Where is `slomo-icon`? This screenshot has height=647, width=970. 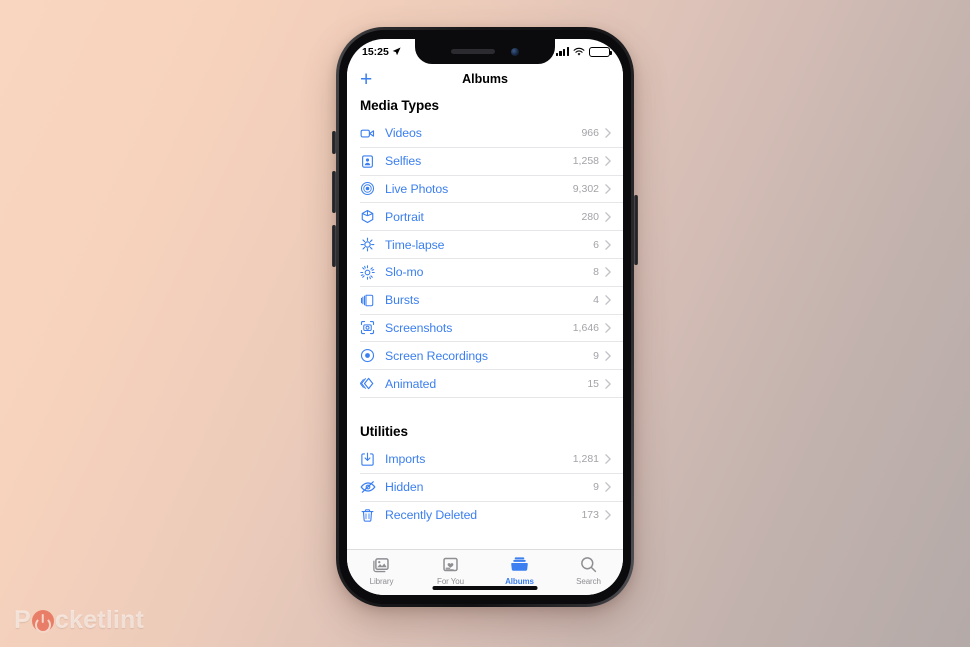
slomo-icon is located at coordinates (372, 272).